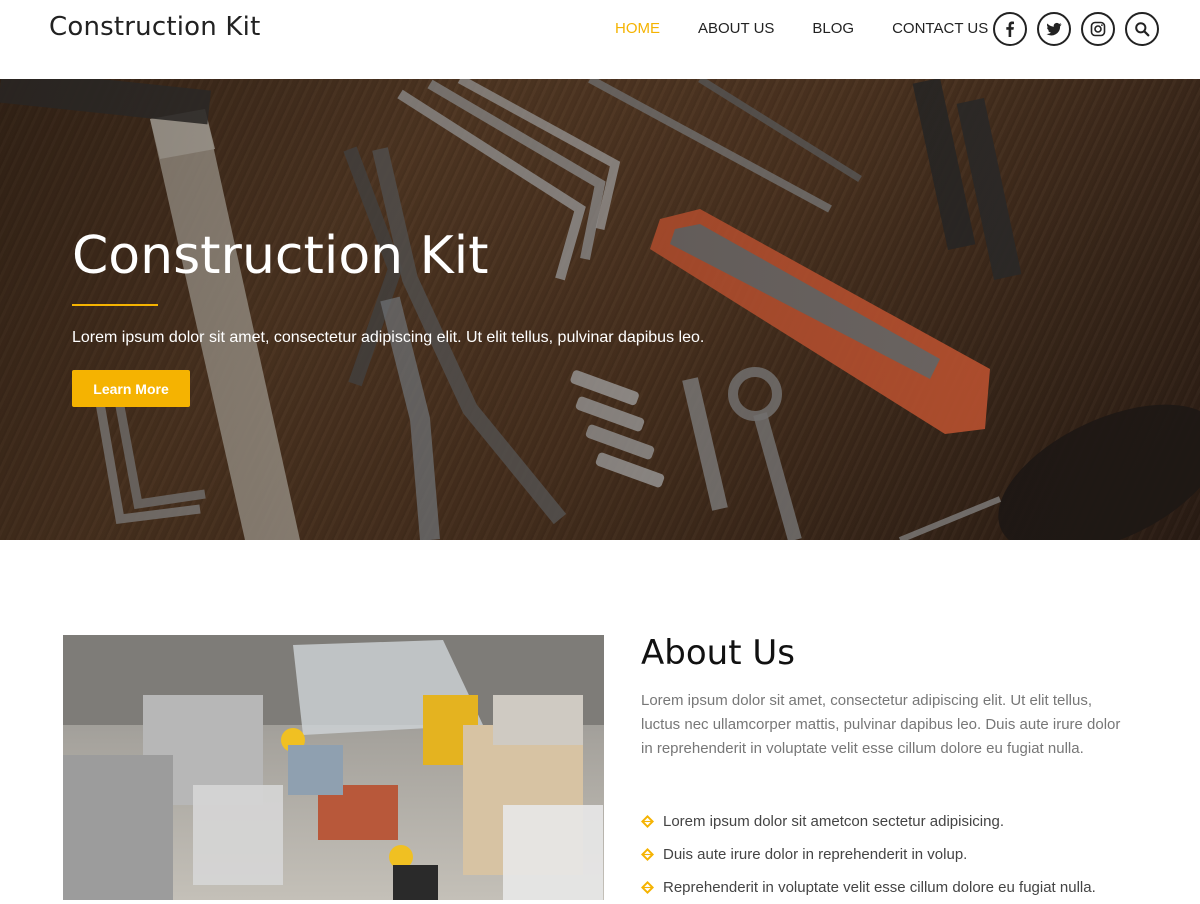 This screenshot has height=904, width=1200. I want to click on facebook-icon, so click(1010, 29).